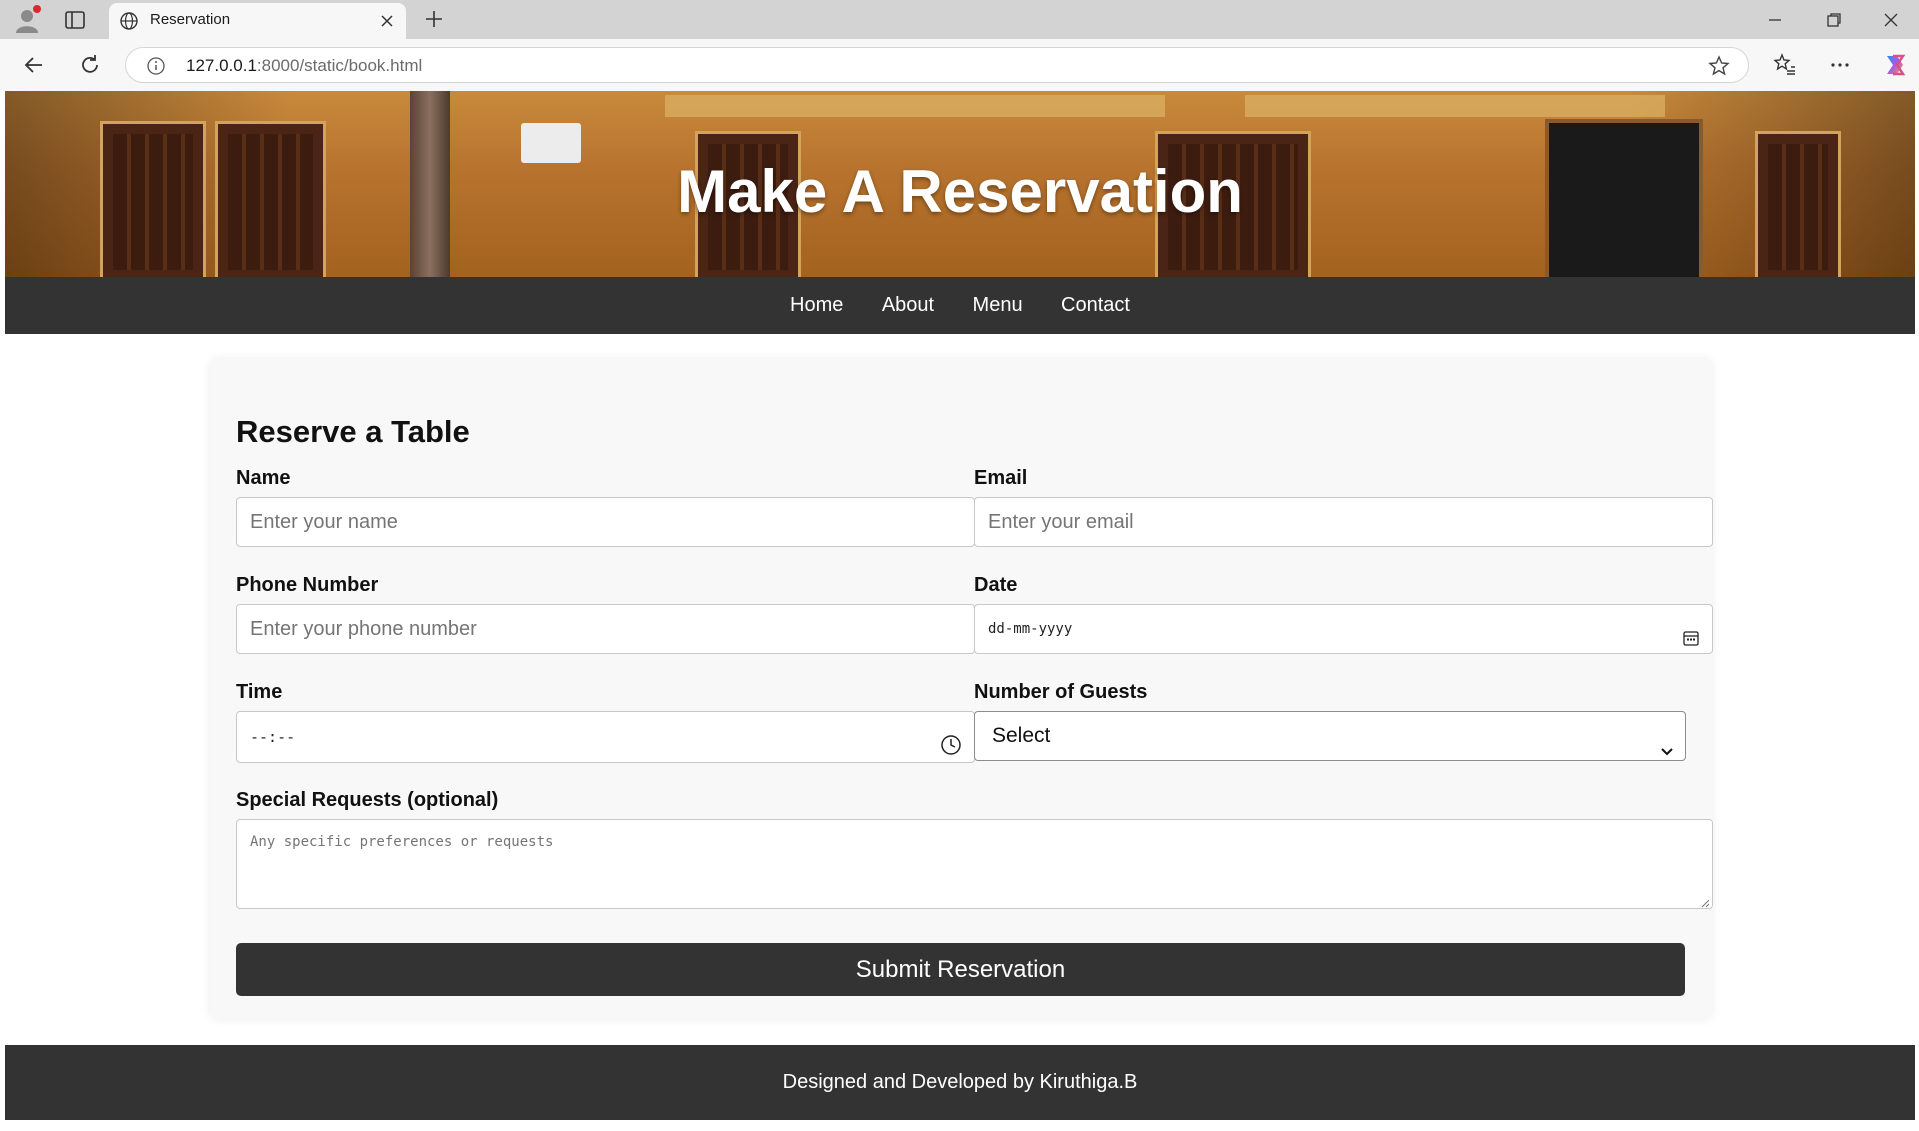  Describe the element at coordinates (190, 19) in the screenshot. I see `tab-title: Reservation` at that location.